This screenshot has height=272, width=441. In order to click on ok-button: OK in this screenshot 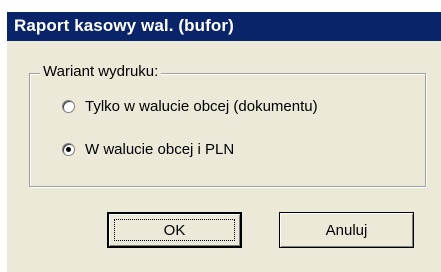, I will do `click(174, 230)`.